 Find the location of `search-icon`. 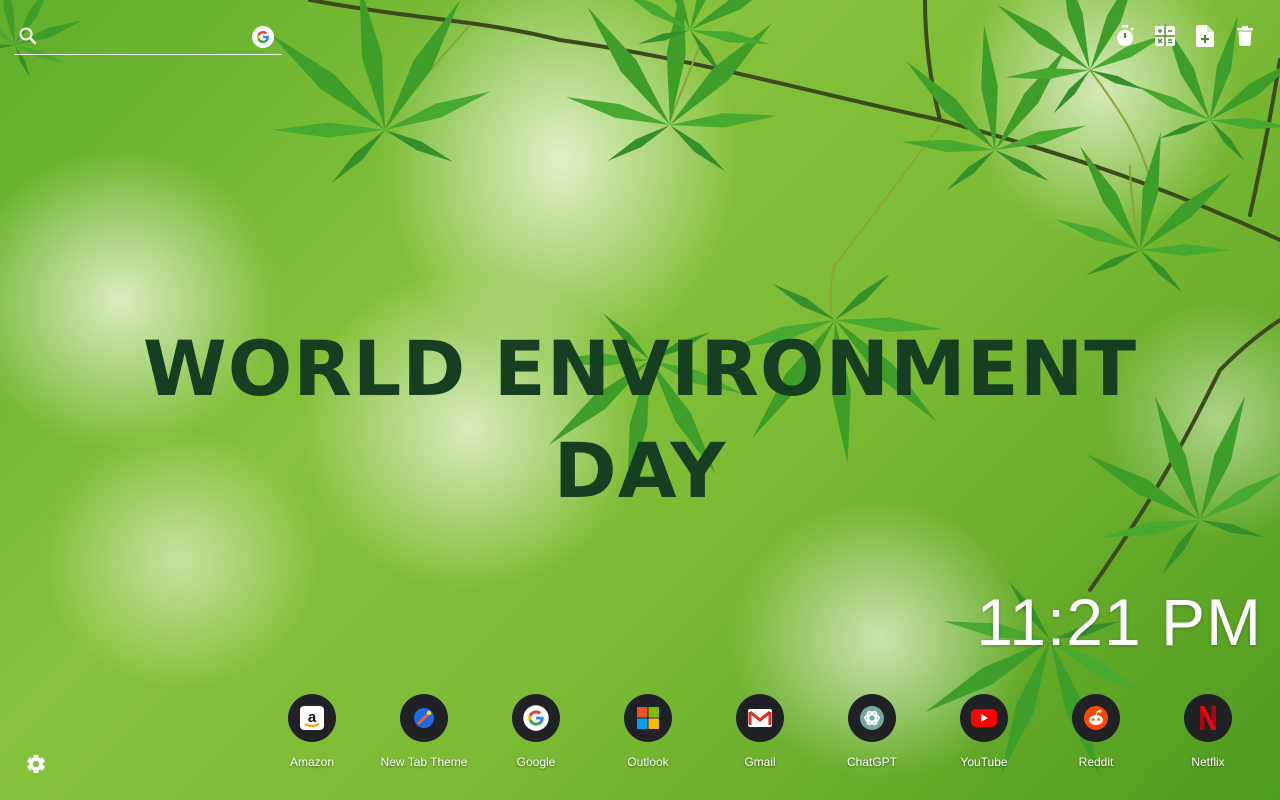

search-icon is located at coordinates (28, 36).